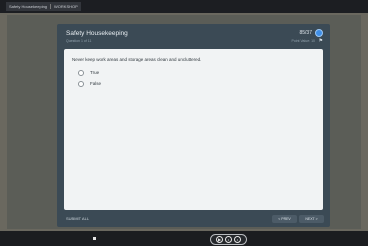  What do you see at coordinates (96, 83) in the screenshot?
I see `option-label: False` at bounding box center [96, 83].